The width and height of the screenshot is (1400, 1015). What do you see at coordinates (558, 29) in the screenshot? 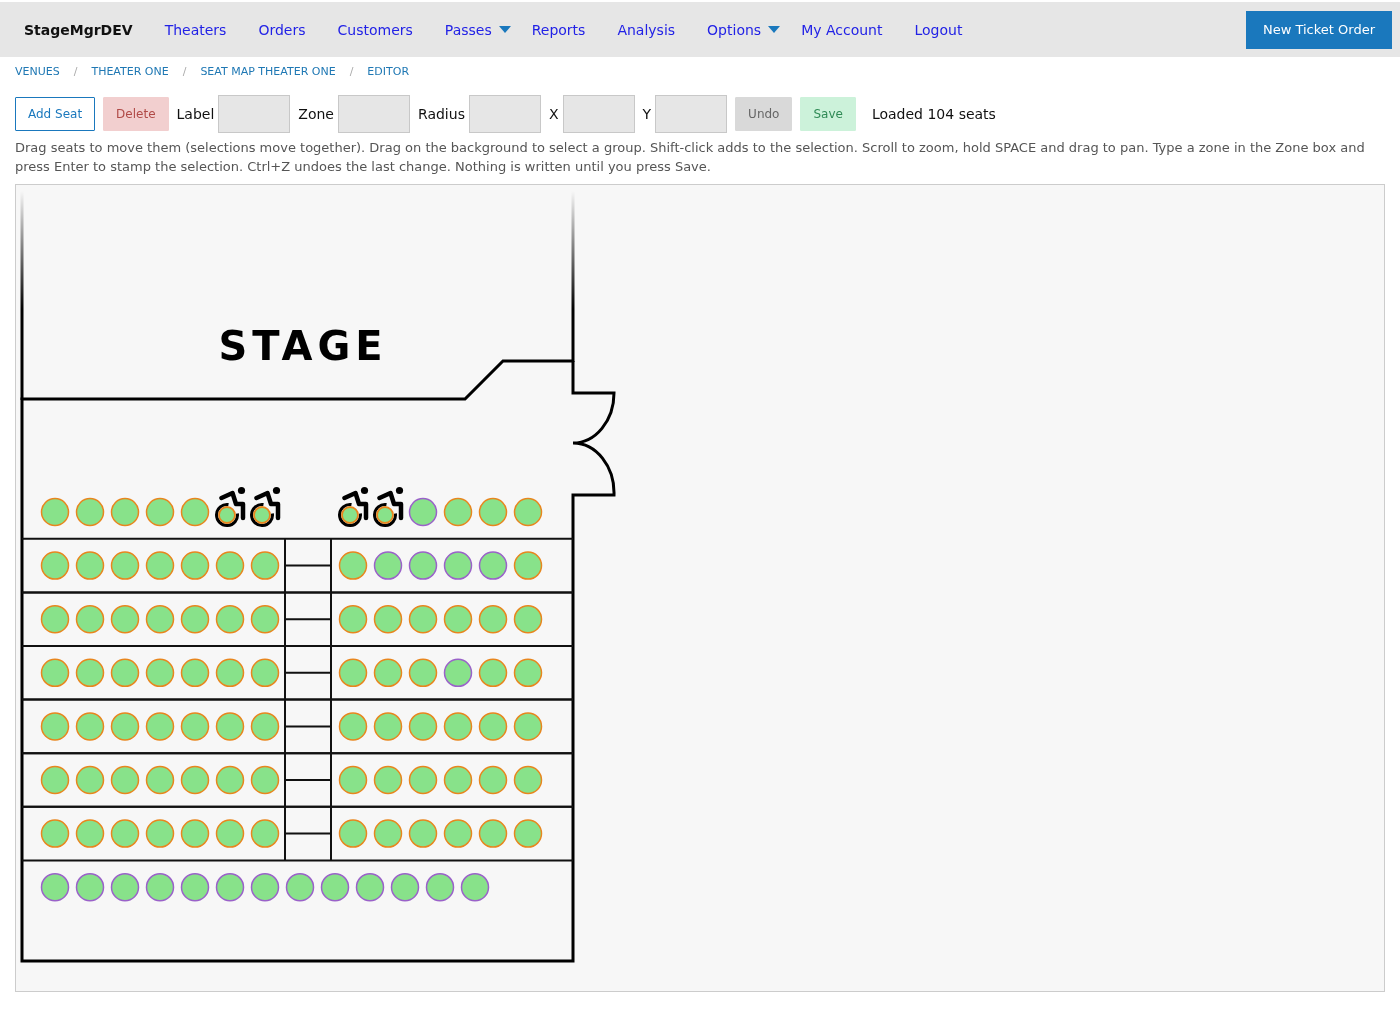
I see `nav-link: Reports` at bounding box center [558, 29].